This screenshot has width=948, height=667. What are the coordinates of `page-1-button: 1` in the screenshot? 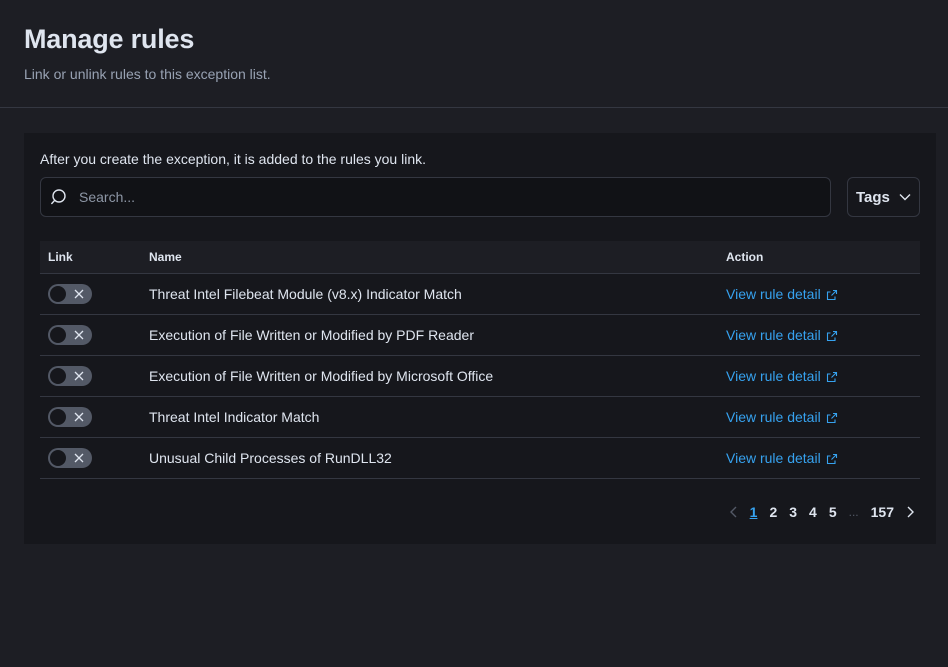 It's located at (754, 512).